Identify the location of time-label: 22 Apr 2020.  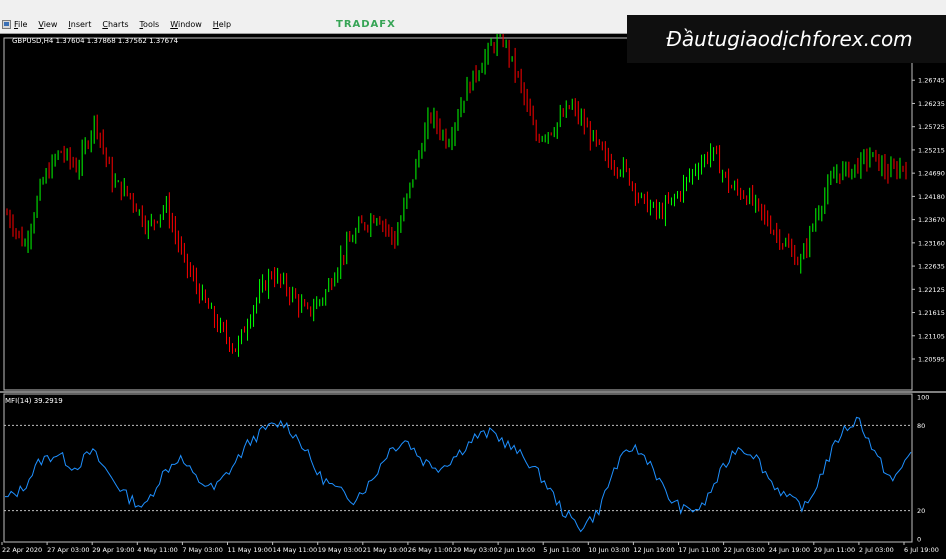
(22, 550).